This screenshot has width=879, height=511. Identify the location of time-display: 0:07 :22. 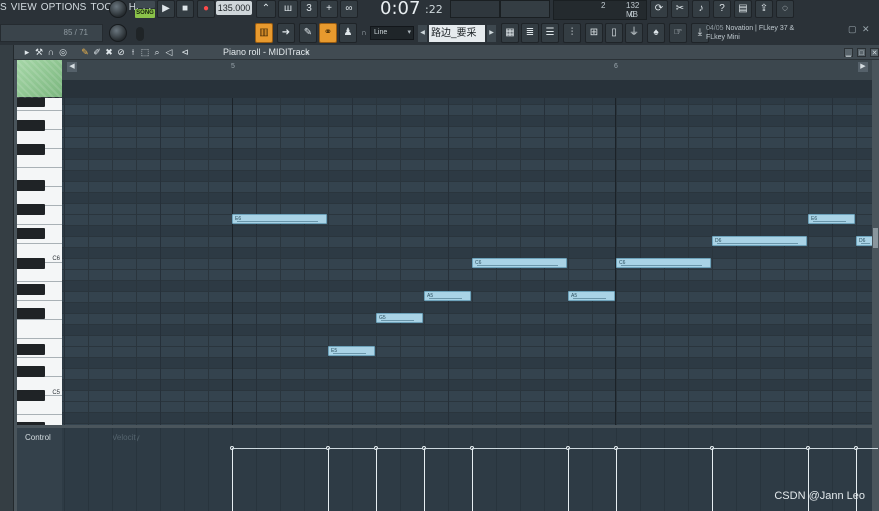
(404, 10).